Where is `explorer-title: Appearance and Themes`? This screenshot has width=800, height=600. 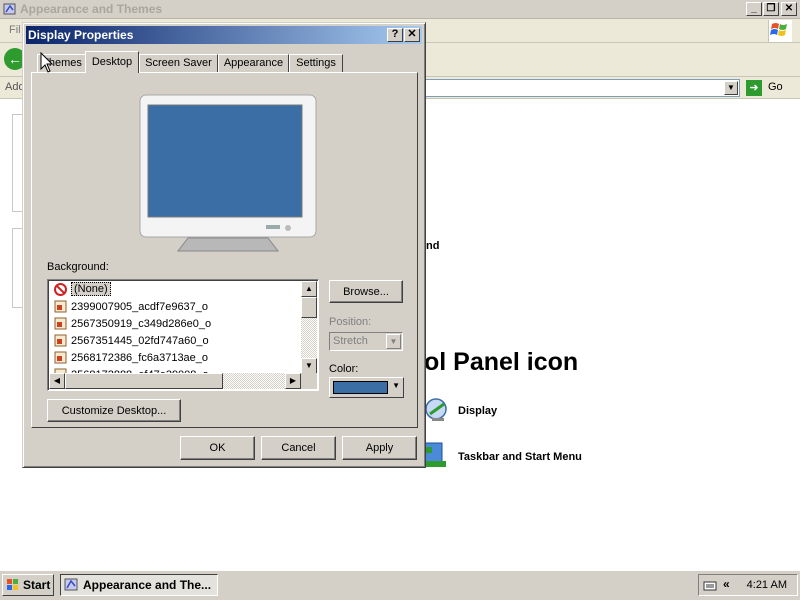
explorer-title: Appearance and Themes is located at coordinates (91, 9).